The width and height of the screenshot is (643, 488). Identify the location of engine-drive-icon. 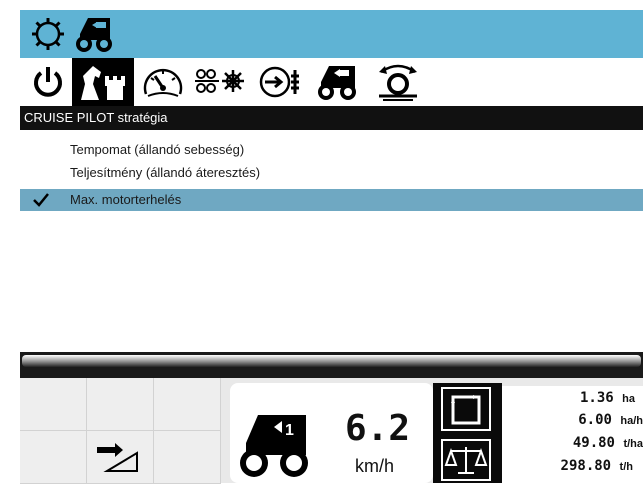
(280, 82).